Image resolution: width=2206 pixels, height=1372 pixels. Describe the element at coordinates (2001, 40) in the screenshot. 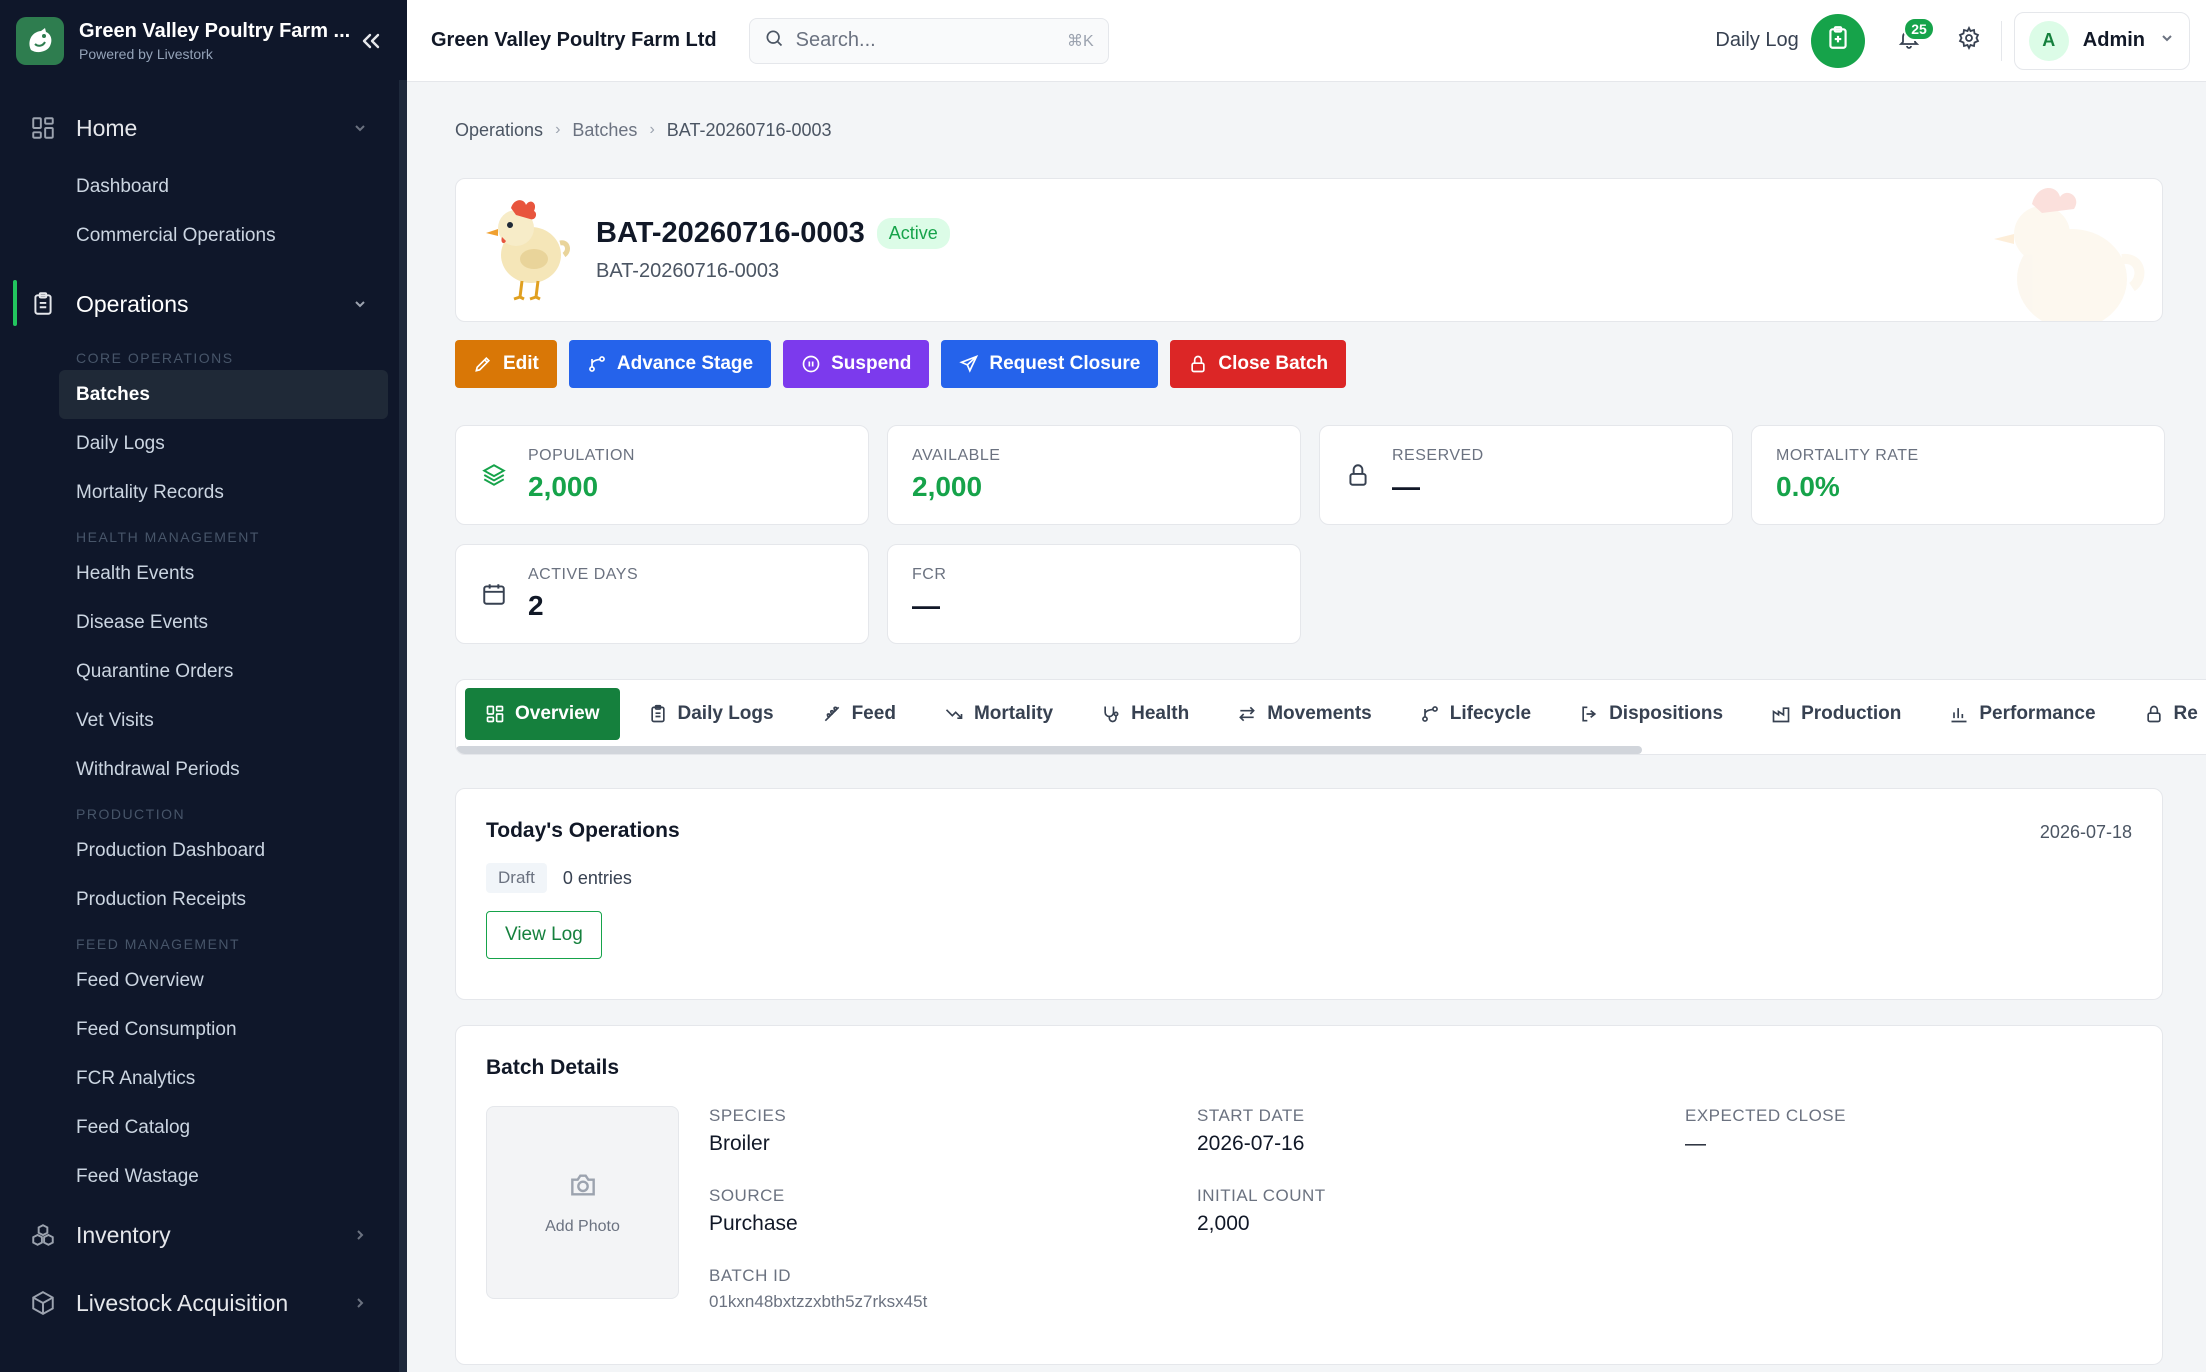

I see `topbar-divider` at that location.